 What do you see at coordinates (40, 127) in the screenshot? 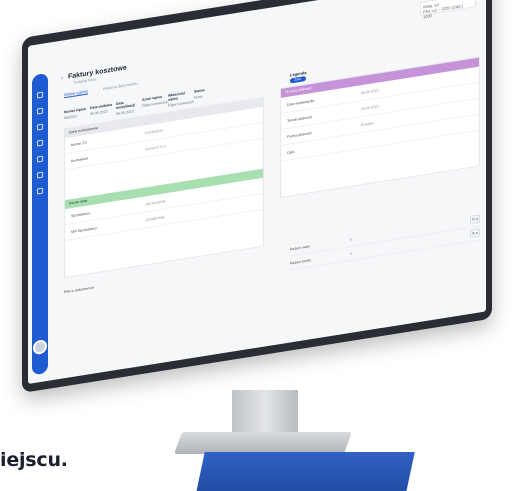
I see `document-icon` at bounding box center [40, 127].